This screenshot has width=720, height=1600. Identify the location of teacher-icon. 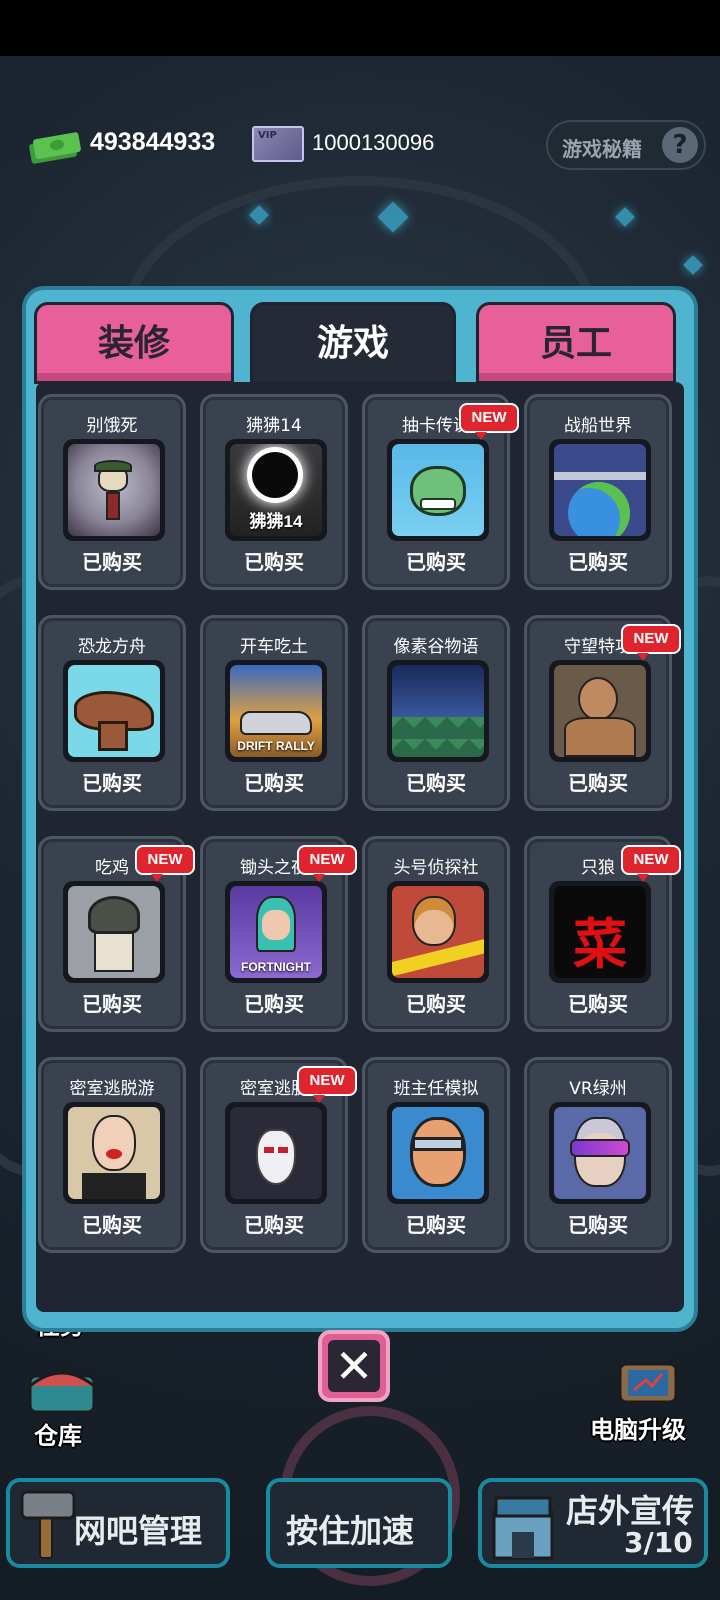
(438, 1153).